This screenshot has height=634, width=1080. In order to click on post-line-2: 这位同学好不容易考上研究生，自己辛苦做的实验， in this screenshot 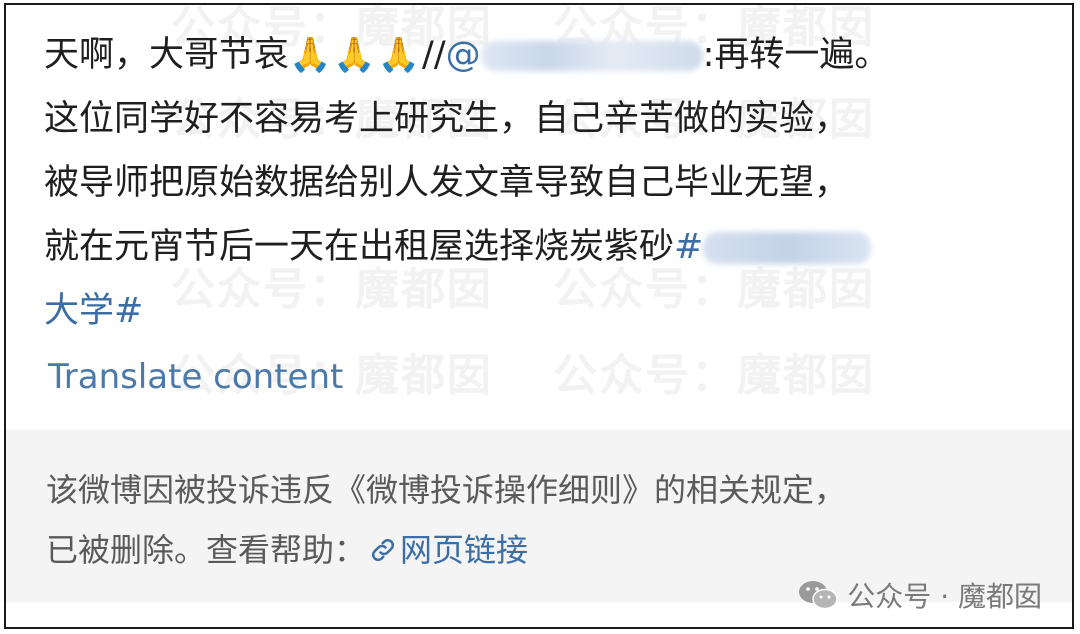, I will do `click(447, 119)`.